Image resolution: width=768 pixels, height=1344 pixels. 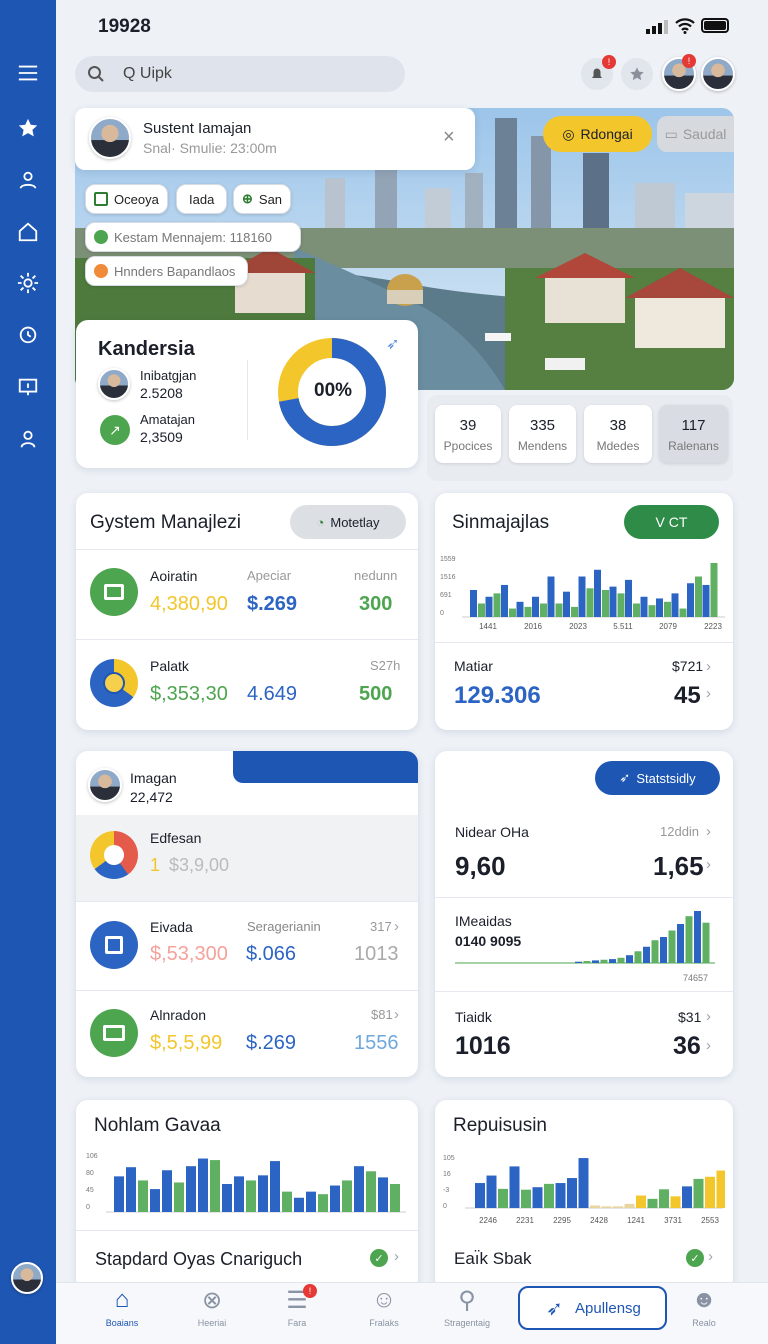 I want to click on close-icon: ×, so click(x=449, y=137).